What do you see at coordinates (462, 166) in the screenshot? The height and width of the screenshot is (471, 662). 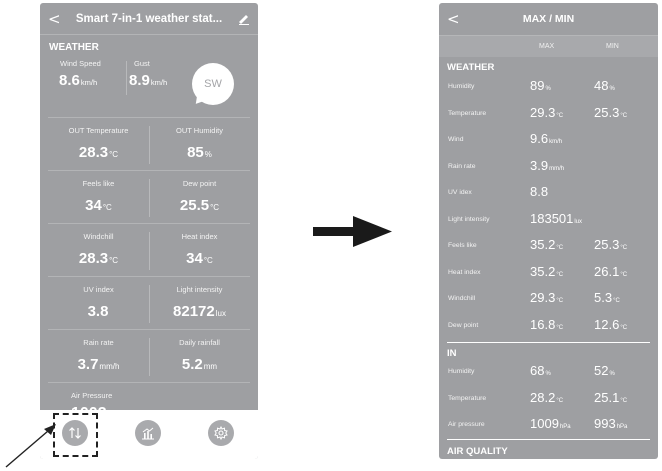 I see `row-label: Rain rate` at bounding box center [462, 166].